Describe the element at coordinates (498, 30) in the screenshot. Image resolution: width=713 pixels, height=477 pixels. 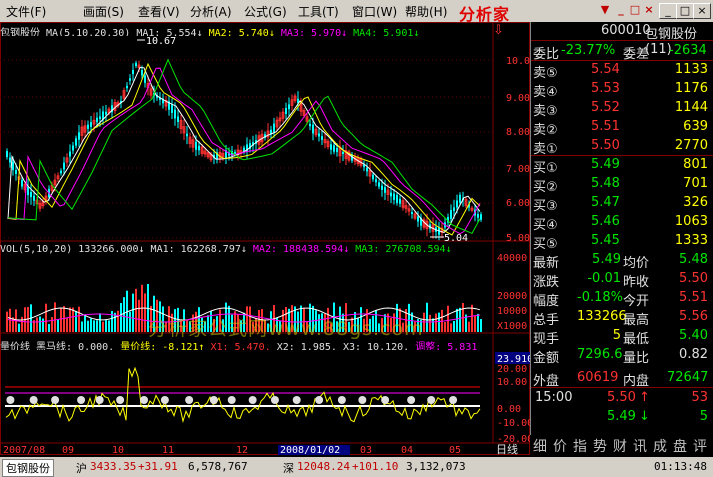
I see `download-icon: ⇩` at that location.